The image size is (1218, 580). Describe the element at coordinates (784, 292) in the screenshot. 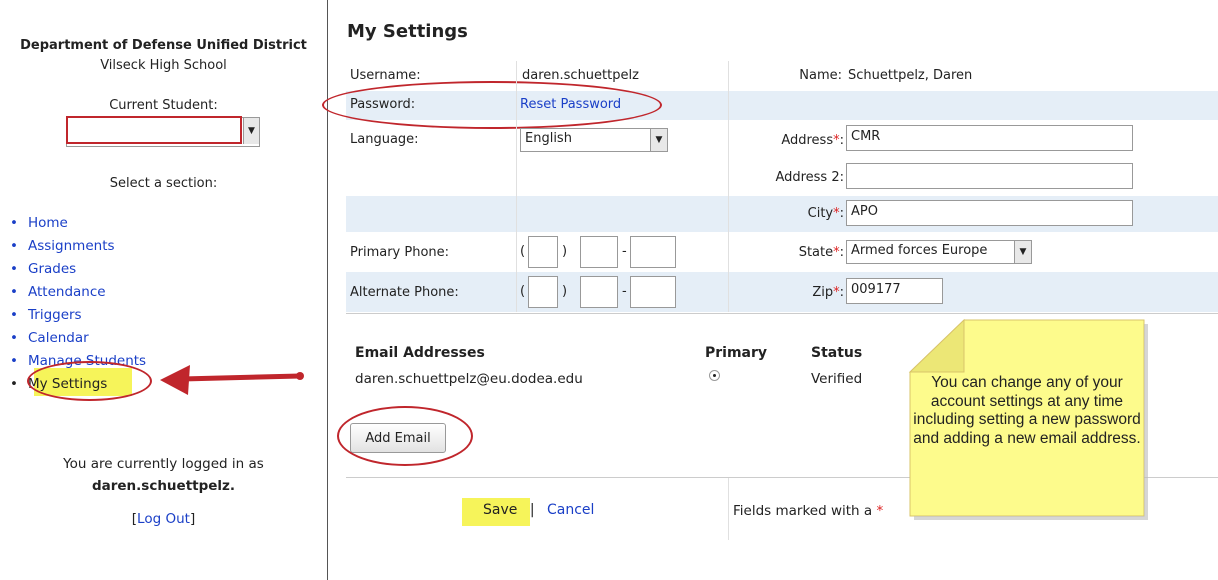

I see `zip-label: Zip*:` at that location.